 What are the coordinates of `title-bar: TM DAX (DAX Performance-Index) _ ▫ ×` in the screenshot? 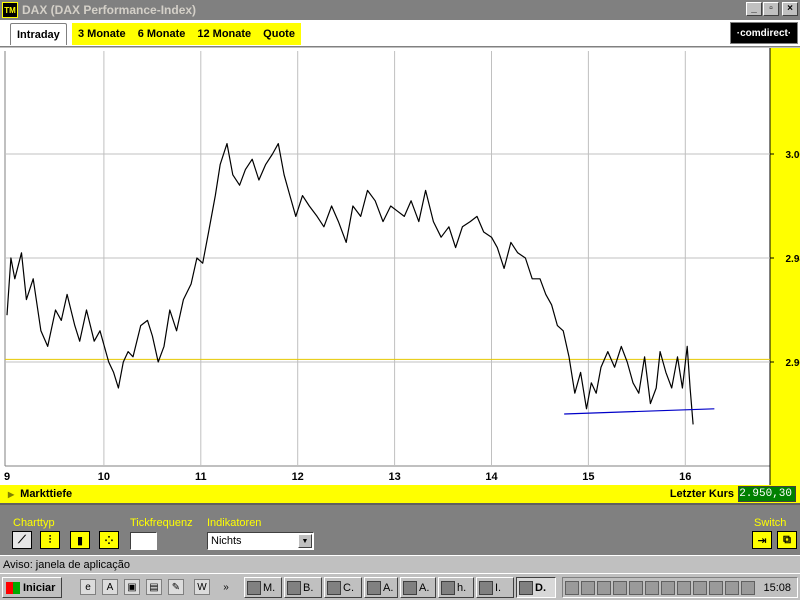 It's located at (400, 10).